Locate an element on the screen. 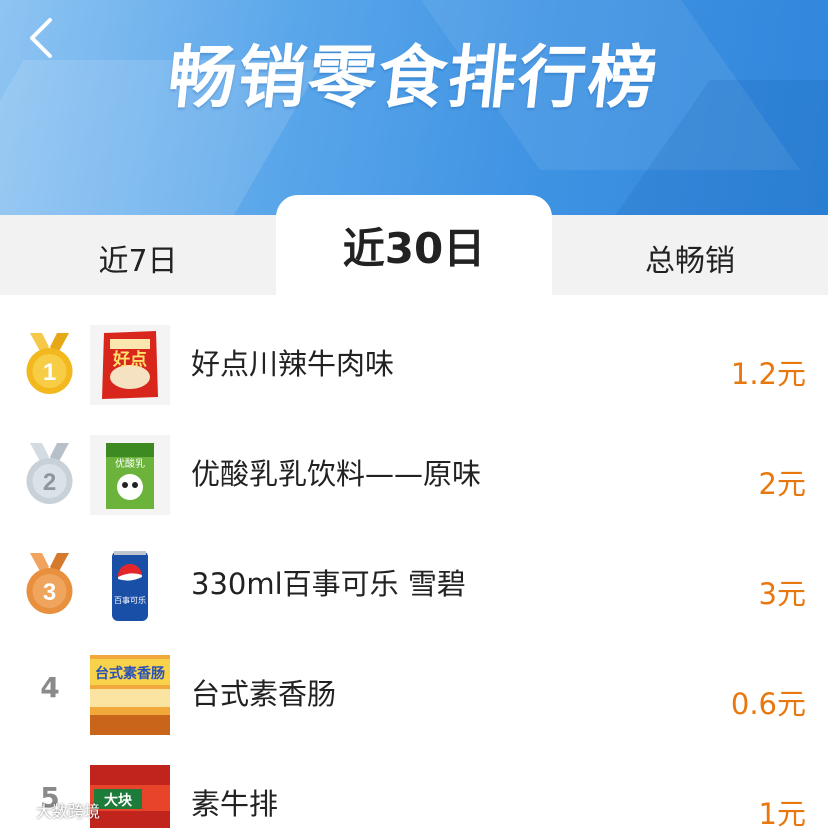  product-name: 330ml百事可乐 雪碧 is located at coordinates (328, 584).